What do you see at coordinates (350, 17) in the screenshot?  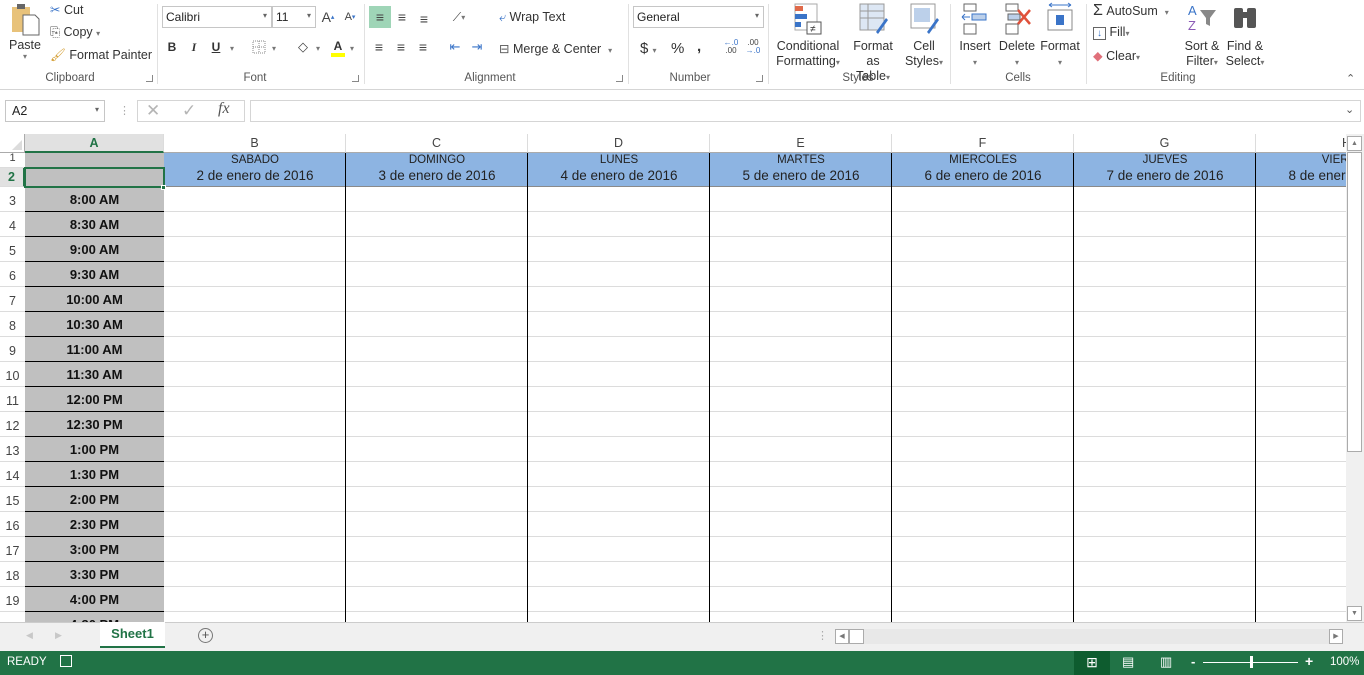 I see `decrease-font-icon: A ▾` at bounding box center [350, 17].